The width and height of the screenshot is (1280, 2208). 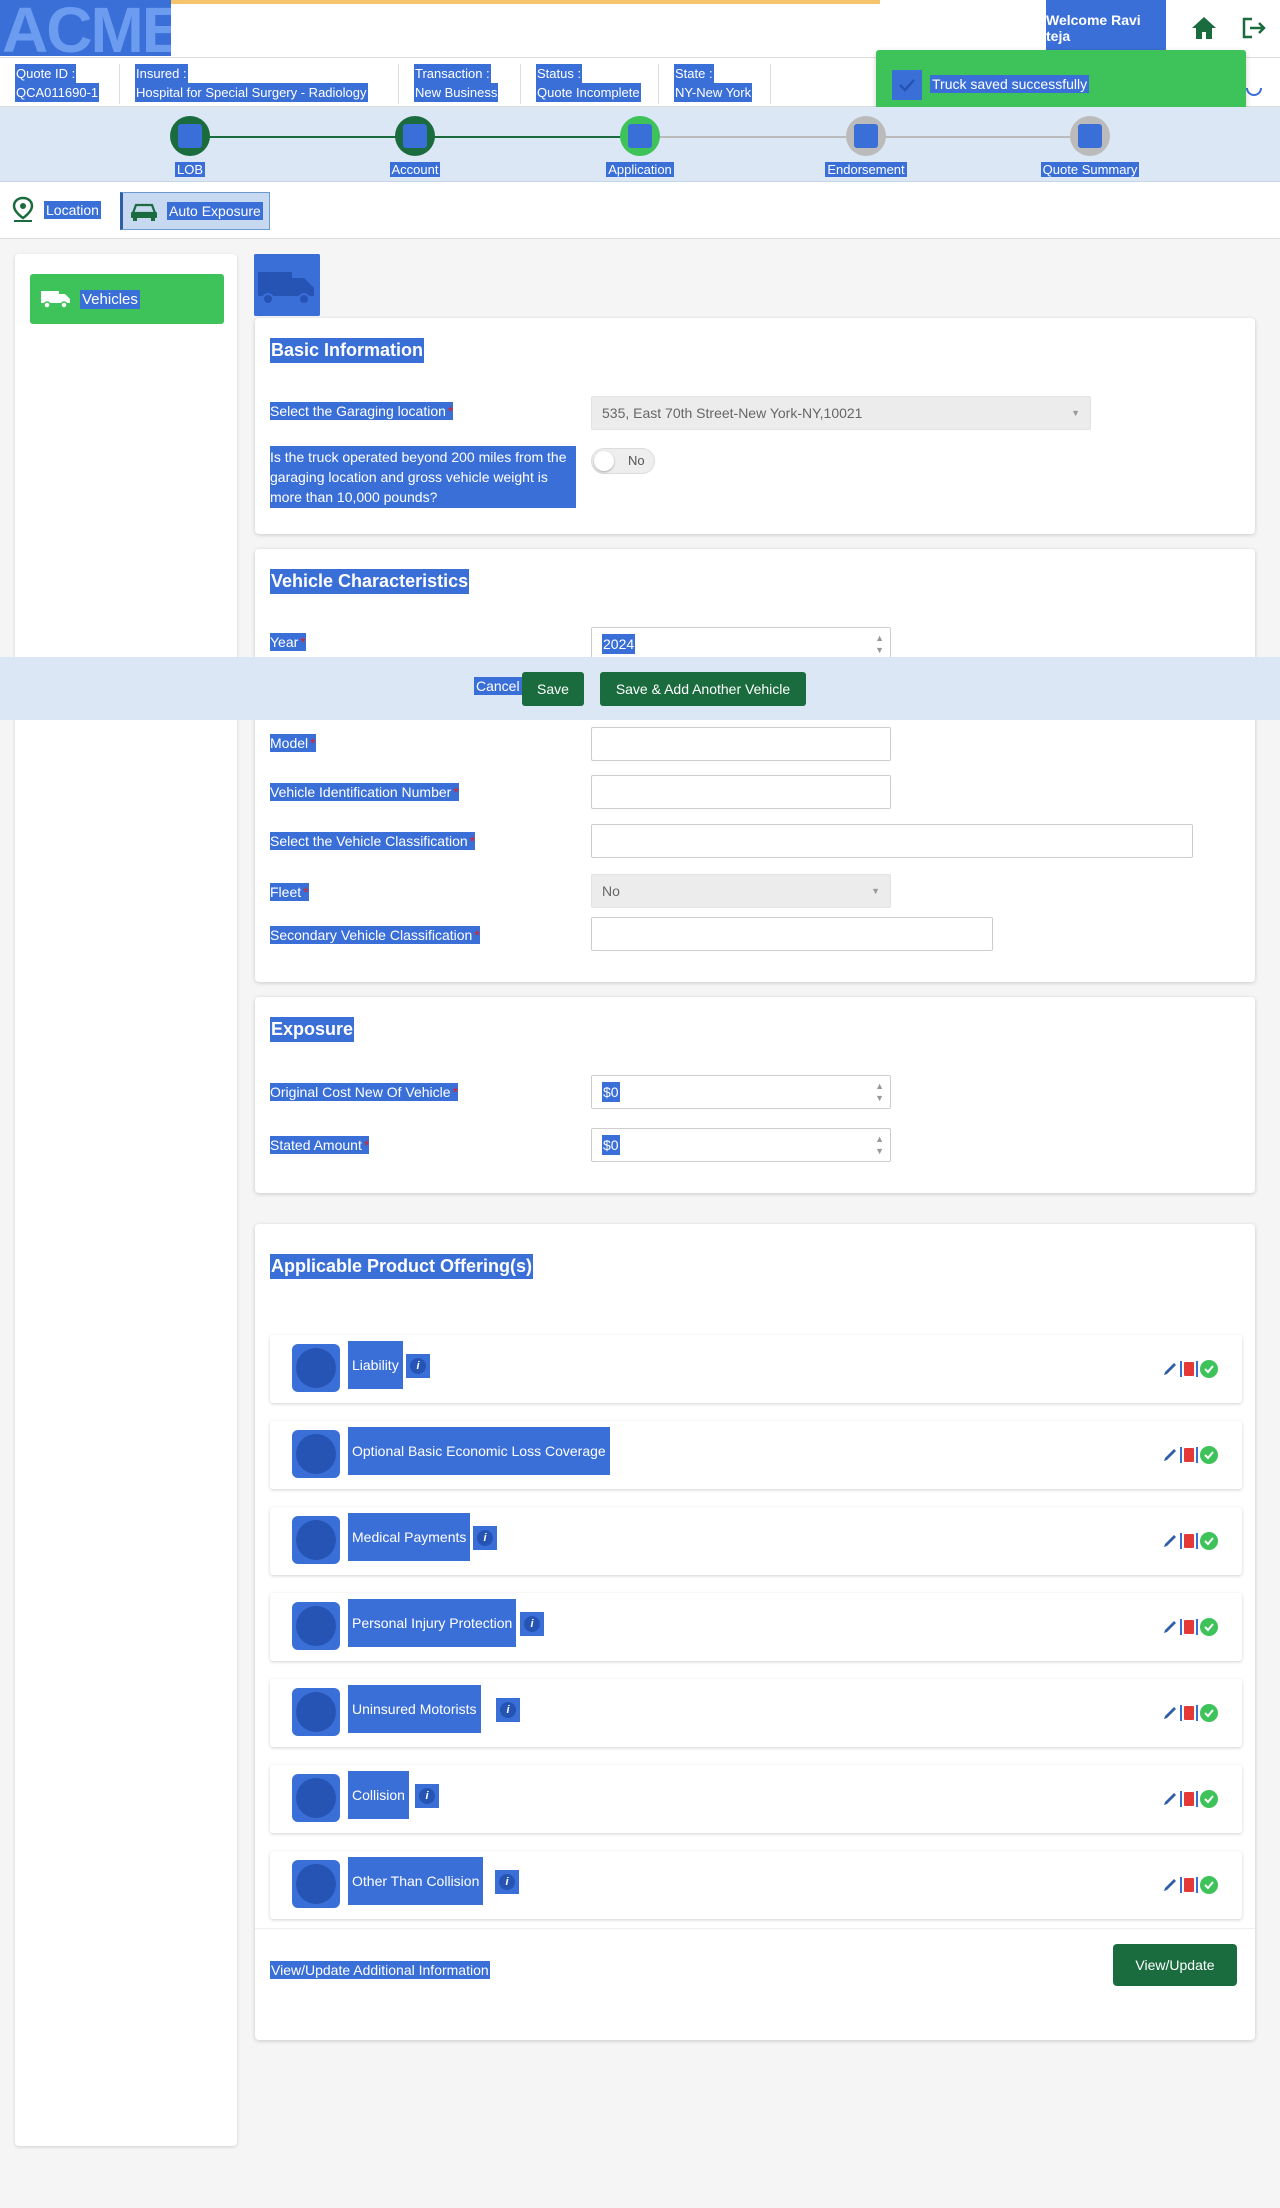 I want to click on step-lob-label: LOB, so click(x=189, y=169).